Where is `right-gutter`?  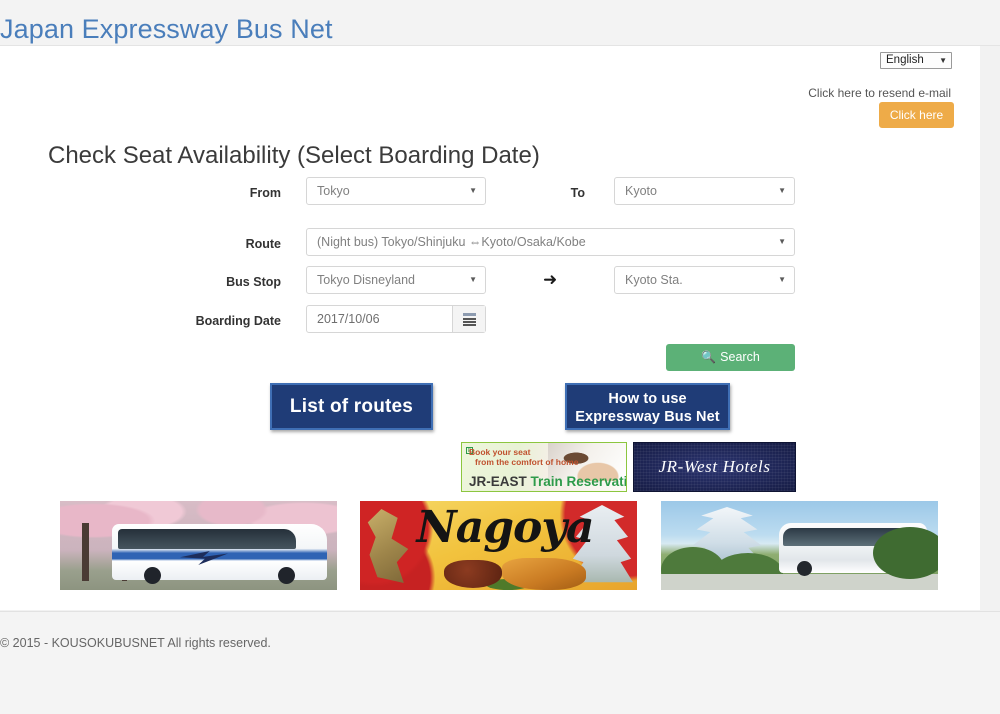 right-gutter is located at coordinates (990, 356).